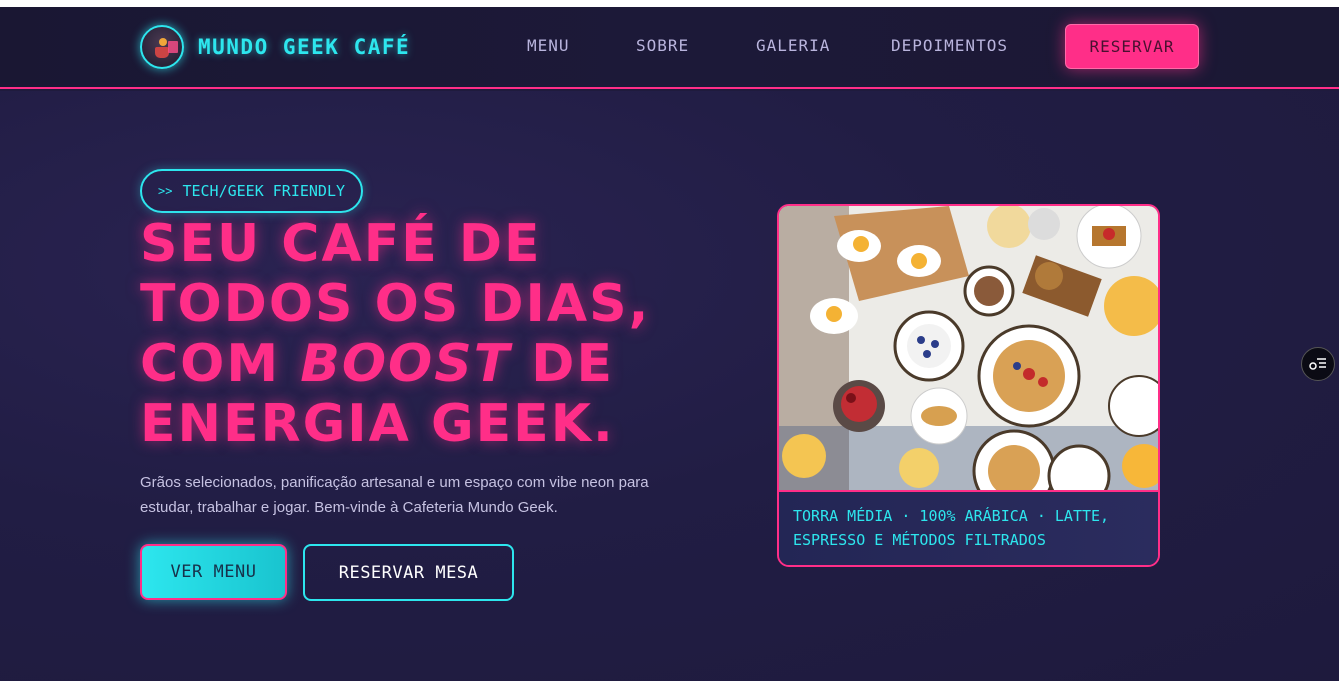 The height and width of the screenshot is (681, 1339). Describe the element at coordinates (395, 304) in the screenshot. I see `headline-line-2: TODOS OS DIAS,` at that location.